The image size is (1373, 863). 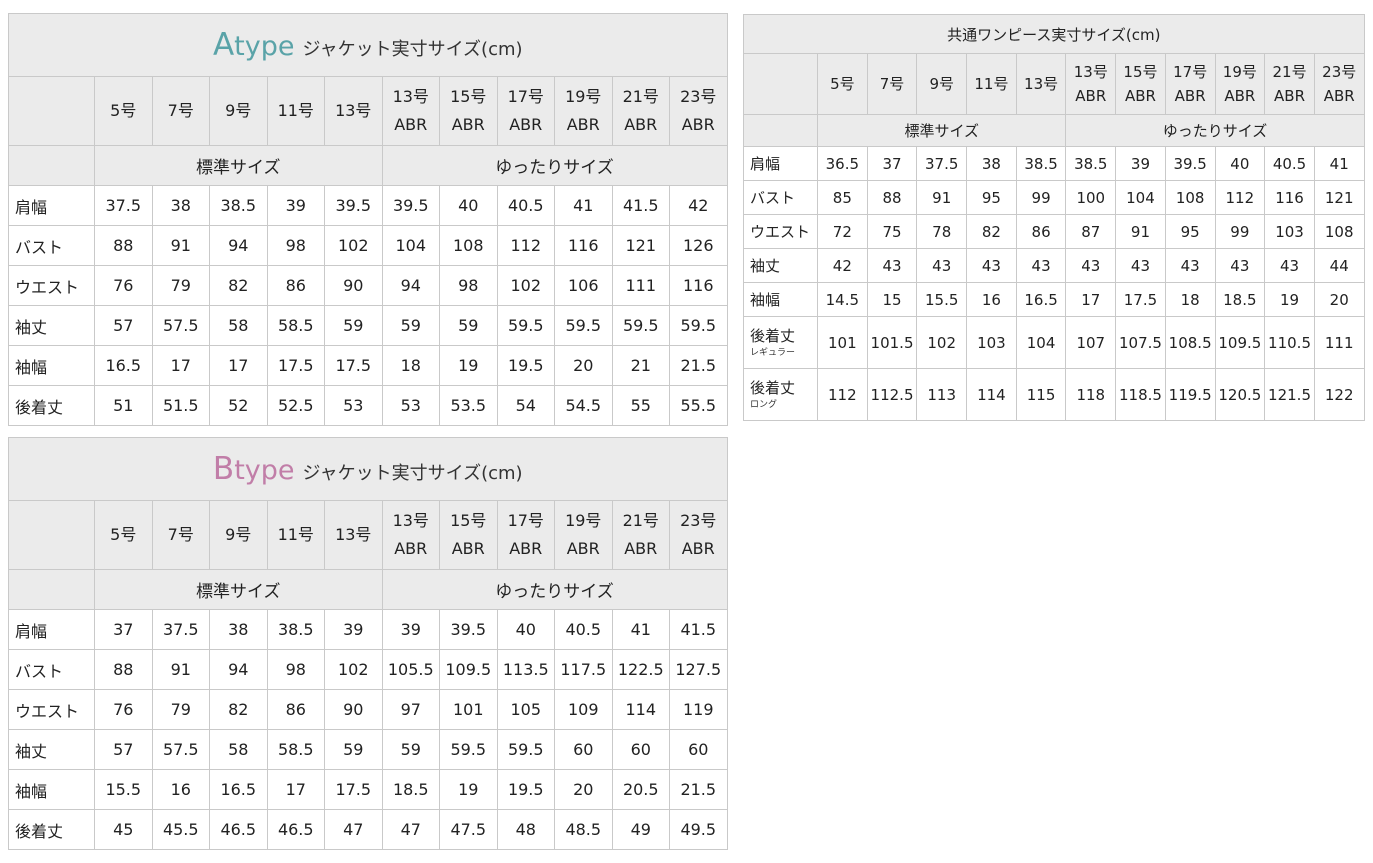 What do you see at coordinates (123, 245) in the screenshot?
I see `value-cell: 88` at bounding box center [123, 245].